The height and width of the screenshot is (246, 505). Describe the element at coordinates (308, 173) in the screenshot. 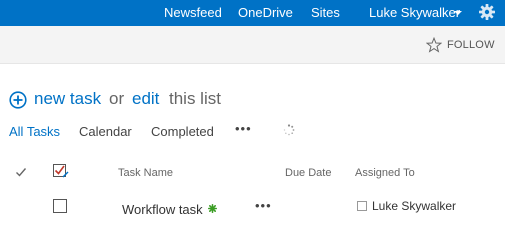

I see `column-header-due-date: Due Date` at that location.